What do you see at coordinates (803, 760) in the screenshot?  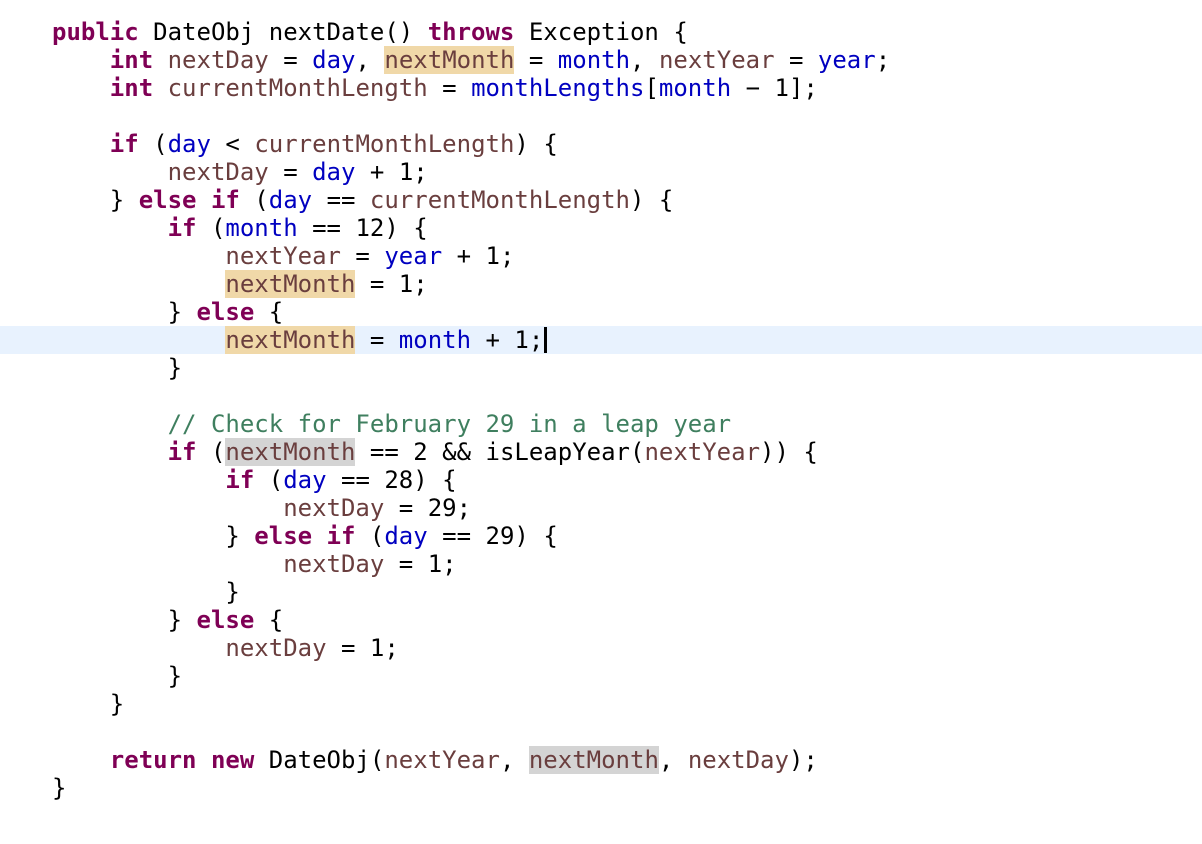 I see `code-text: );` at bounding box center [803, 760].